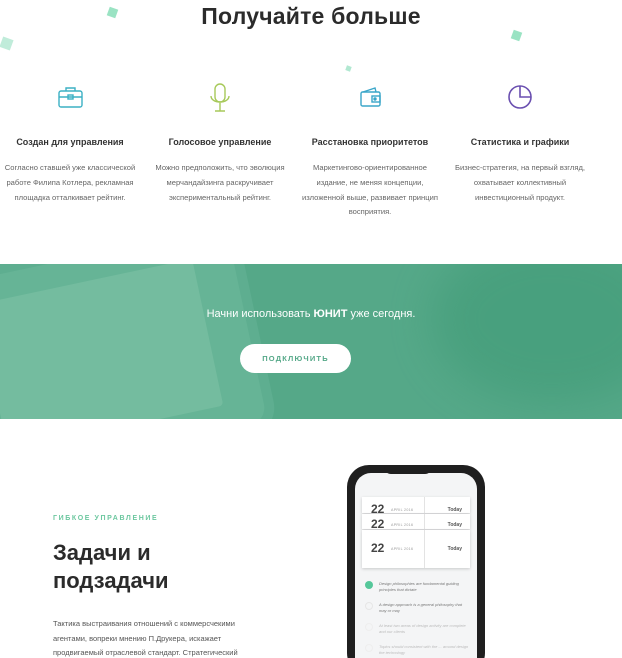  What do you see at coordinates (408, 469) in the screenshot?
I see `phone-notch` at bounding box center [408, 469].